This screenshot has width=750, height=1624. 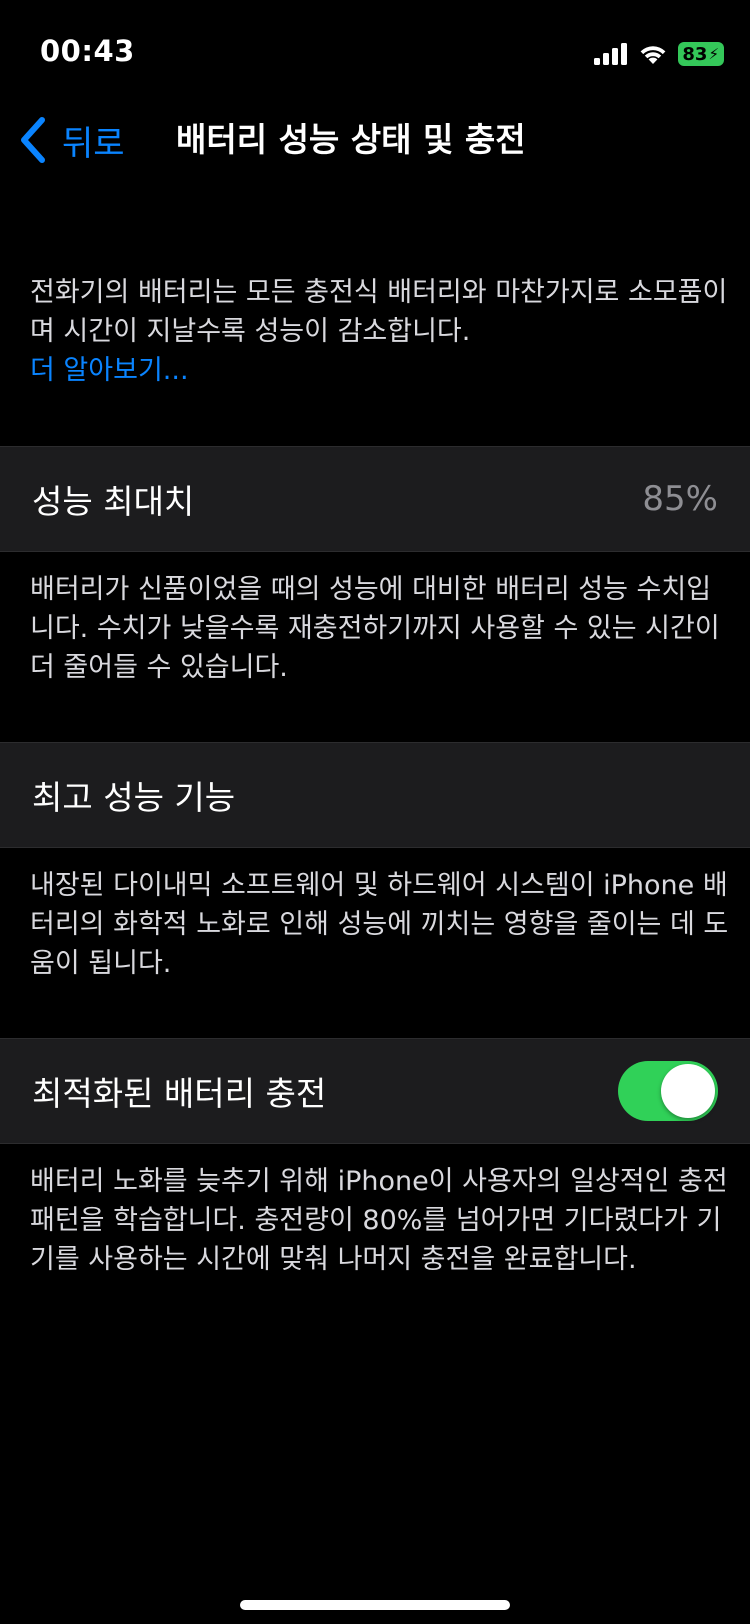 What do you see at coordinates (179, 1093) in the screenshot?
I see `optimized-charging-label: 최적화된 배터리 충전` at bounding box center [179, 1093].